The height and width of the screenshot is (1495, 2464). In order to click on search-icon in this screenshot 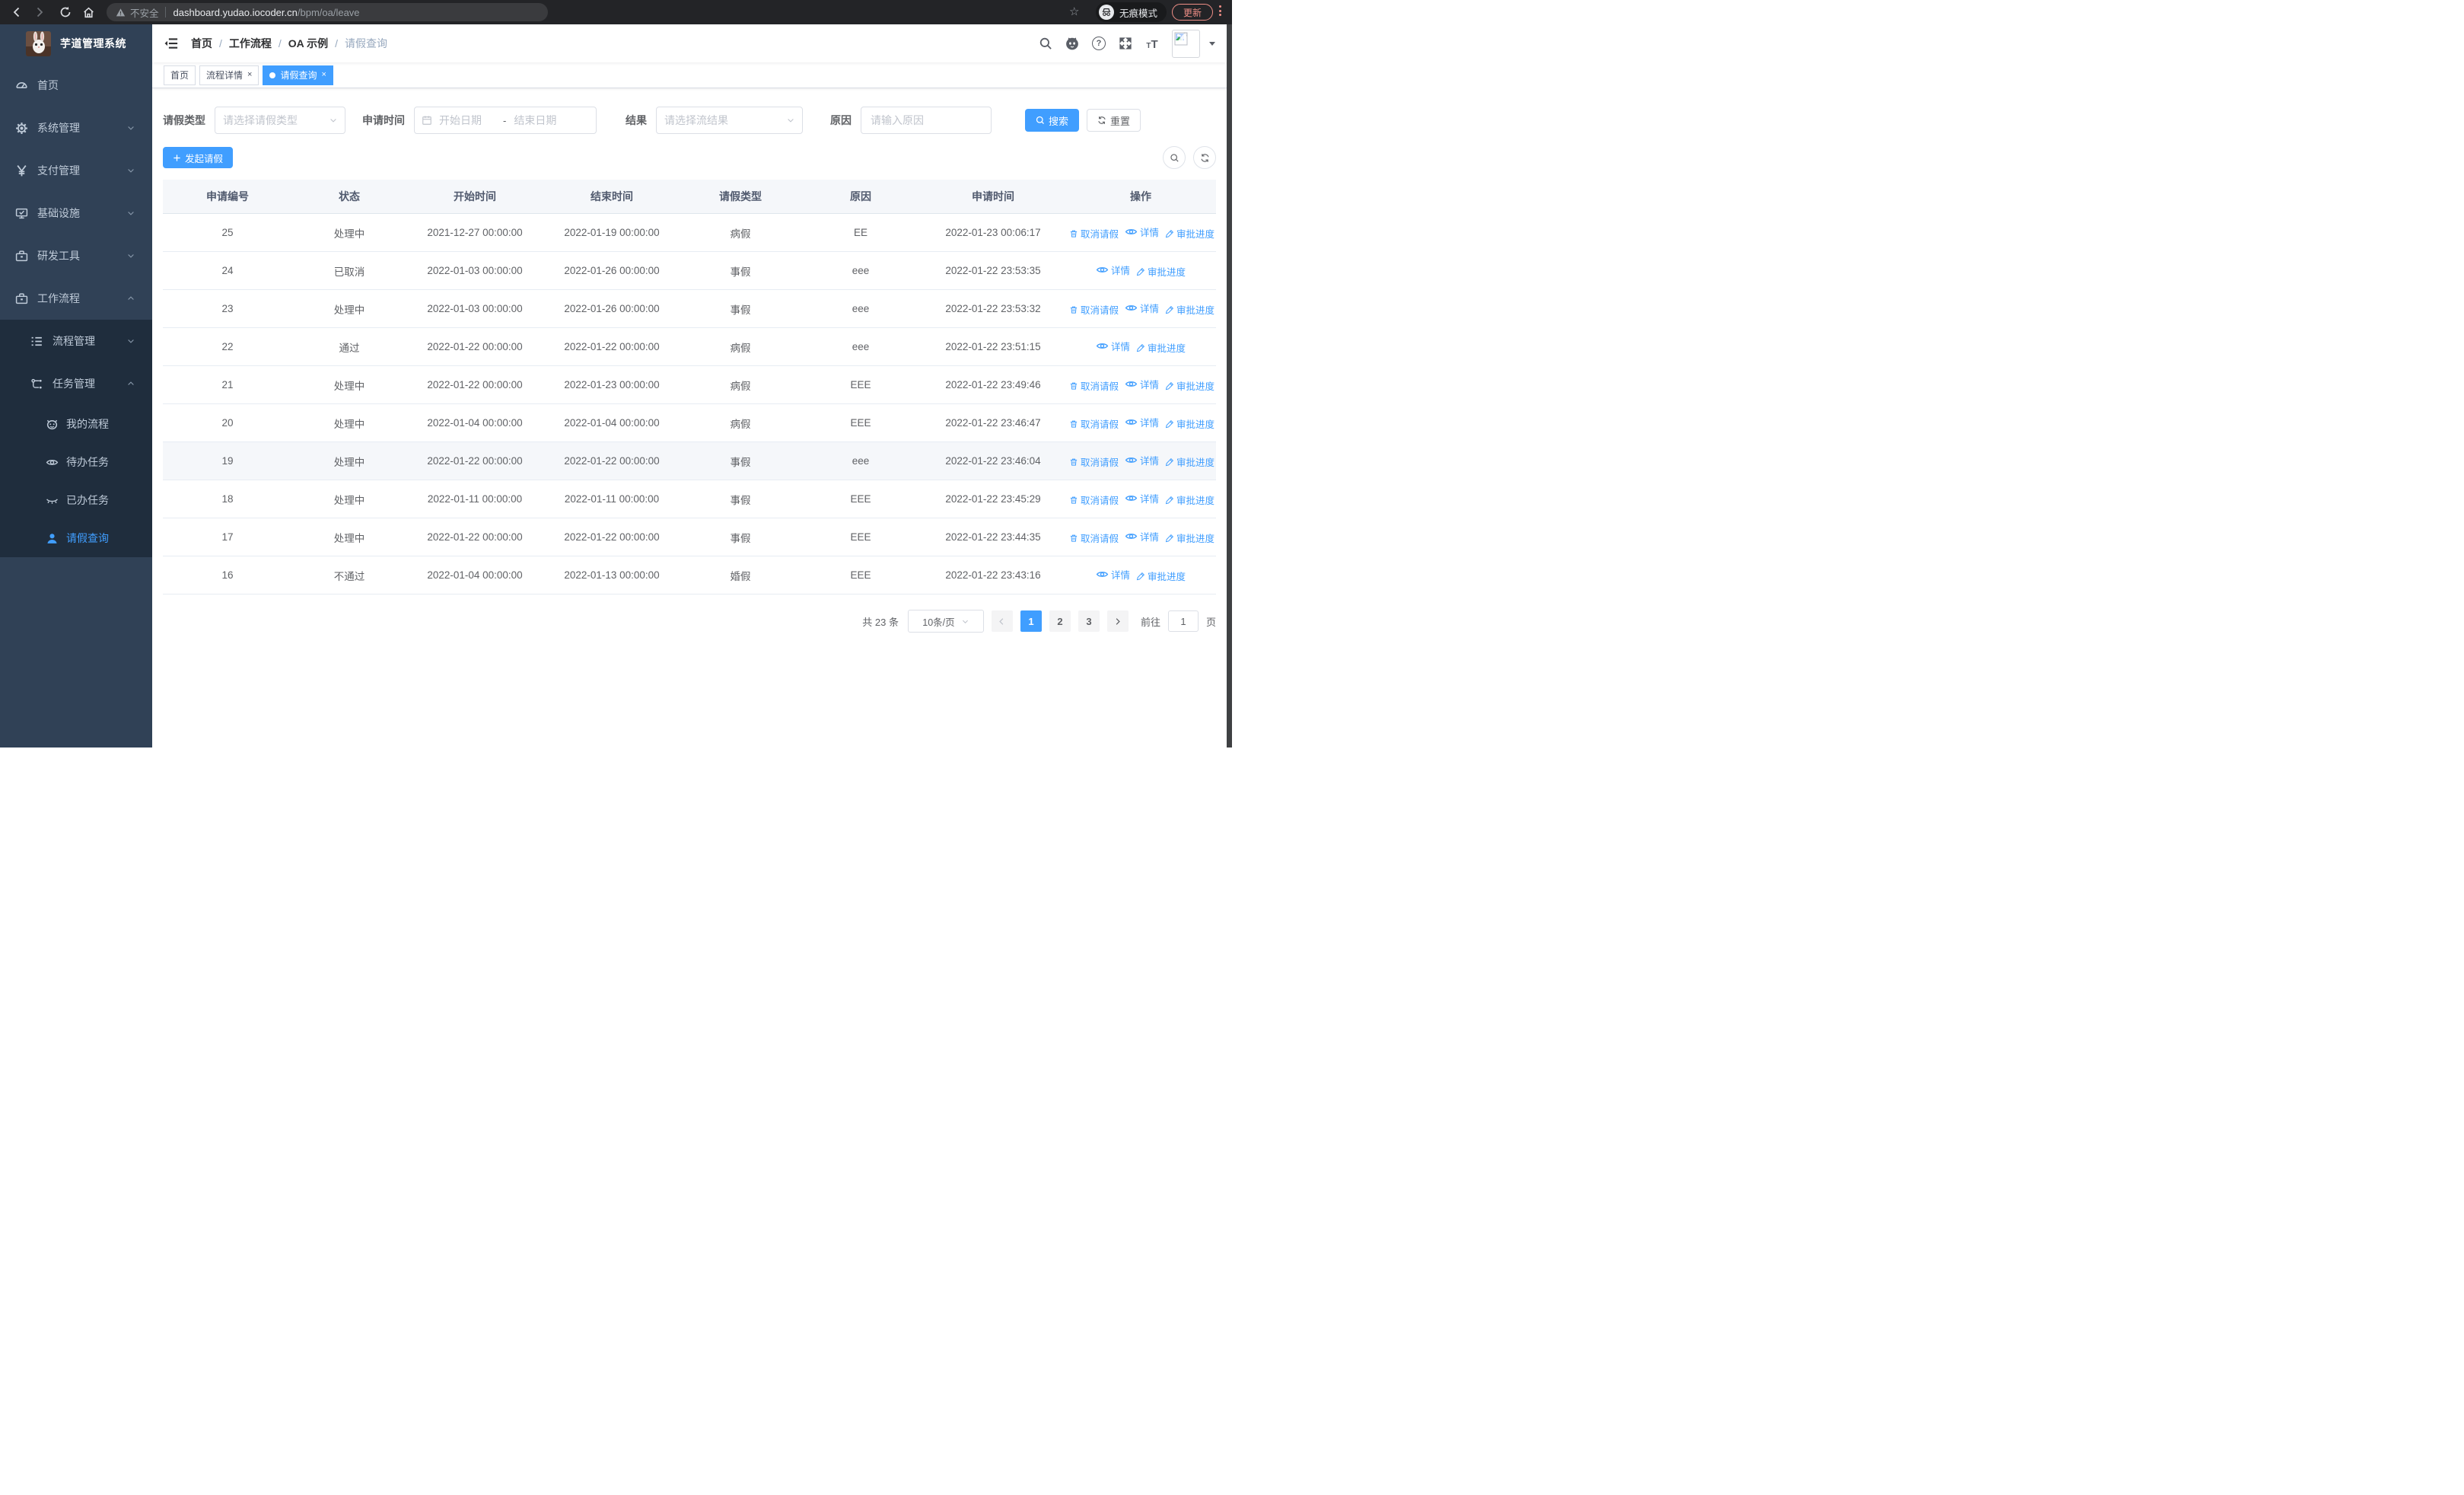, I will do `click(1045, 44)`.